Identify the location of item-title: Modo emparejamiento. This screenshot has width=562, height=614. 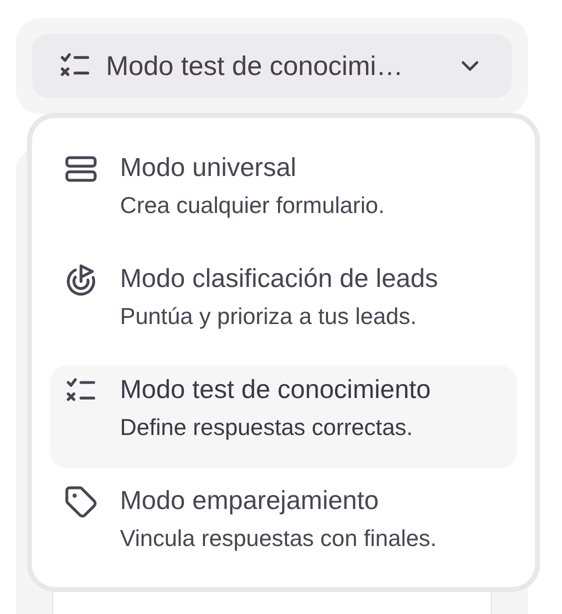
(250, 500).